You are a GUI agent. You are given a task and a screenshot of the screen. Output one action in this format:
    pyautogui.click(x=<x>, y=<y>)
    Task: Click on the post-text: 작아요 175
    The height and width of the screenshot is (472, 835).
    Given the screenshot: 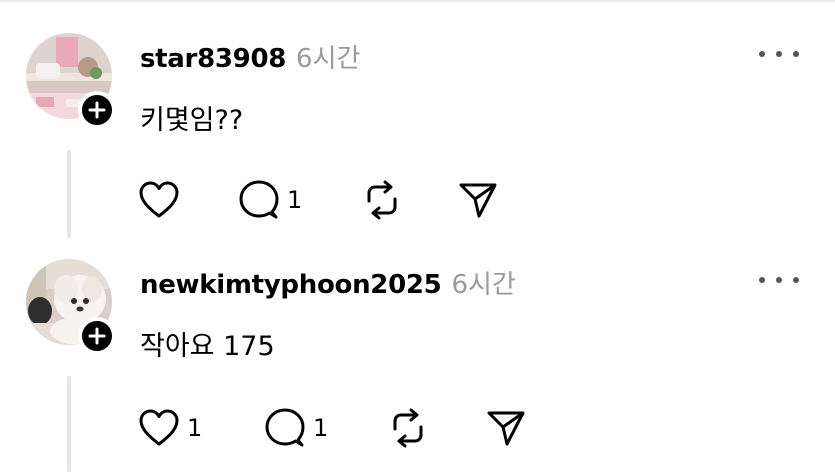 What is the action you would take?
    pyautogui.click(x=207, y=346)
    